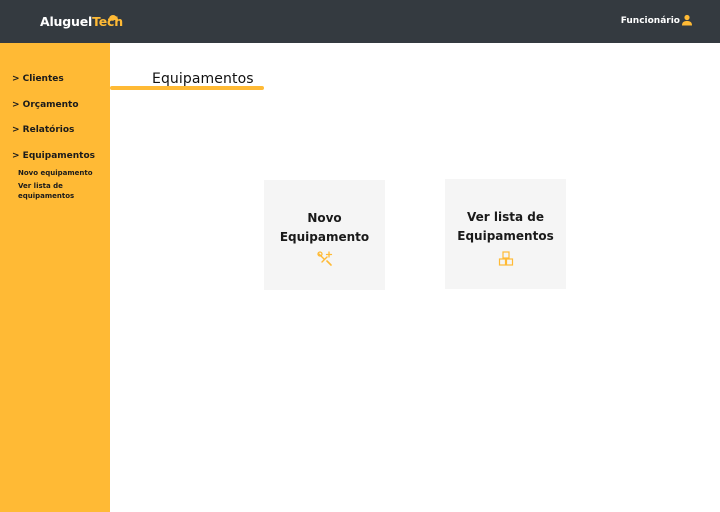 This screenshot has height=512, width=720. What do you see at coordinates (66, 21) in the screenshot?
I see `logo-text-main: Aluguel` at bounding box center [66, 21].